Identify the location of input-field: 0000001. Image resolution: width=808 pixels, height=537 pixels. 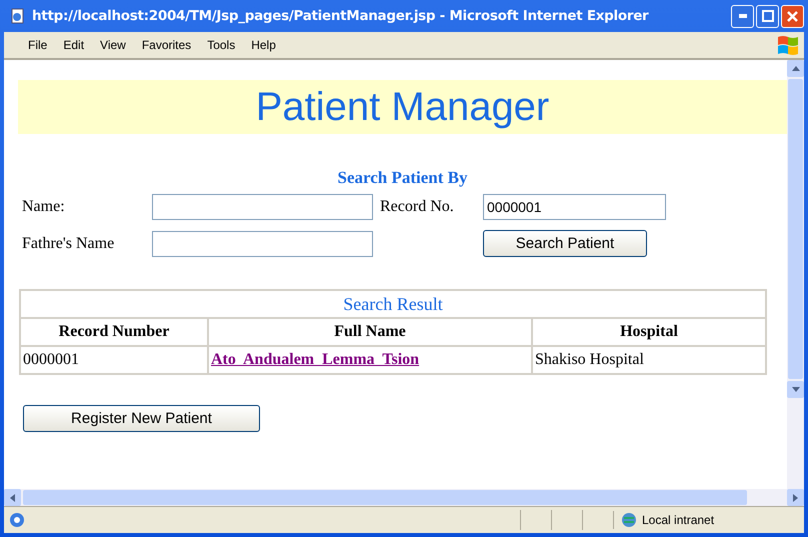
(574, 207).